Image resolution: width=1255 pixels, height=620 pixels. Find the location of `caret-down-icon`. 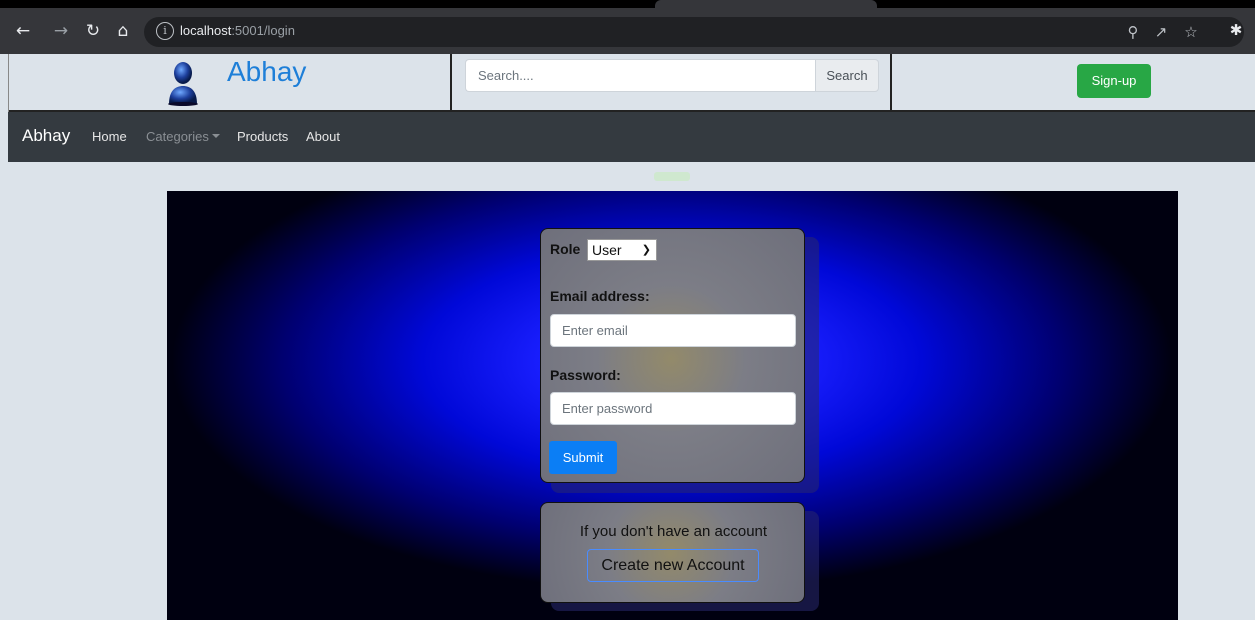

caret-down-icon is located at coordinates (215, 136).